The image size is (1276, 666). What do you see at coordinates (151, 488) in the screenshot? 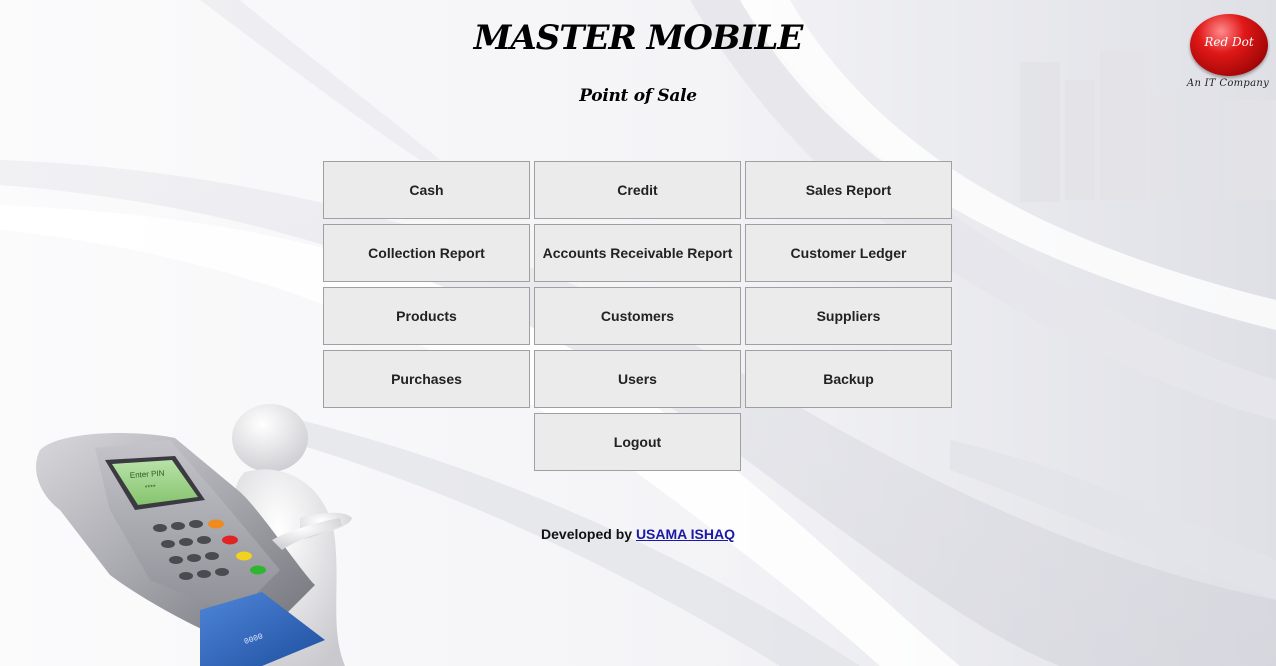
I see `terminal-screen-mask: ****` at bounding box center [151, 488].